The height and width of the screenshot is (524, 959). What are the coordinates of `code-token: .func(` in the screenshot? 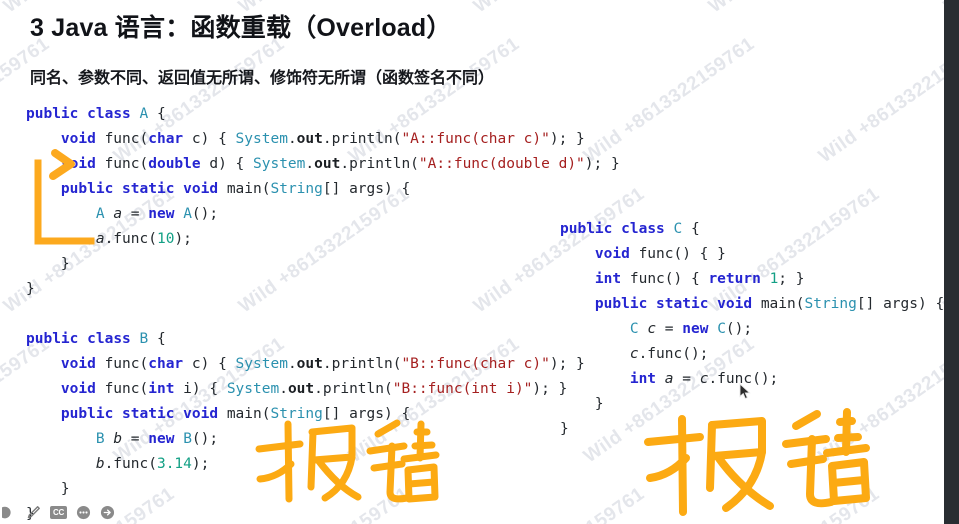 It's located at (130, 464).